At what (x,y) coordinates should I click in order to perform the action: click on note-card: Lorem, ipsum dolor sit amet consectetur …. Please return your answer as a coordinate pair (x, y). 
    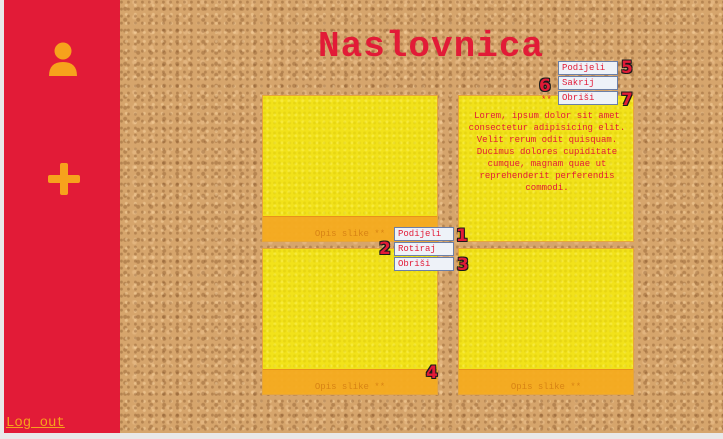
    Looking at the image, I should click on (546, 168).